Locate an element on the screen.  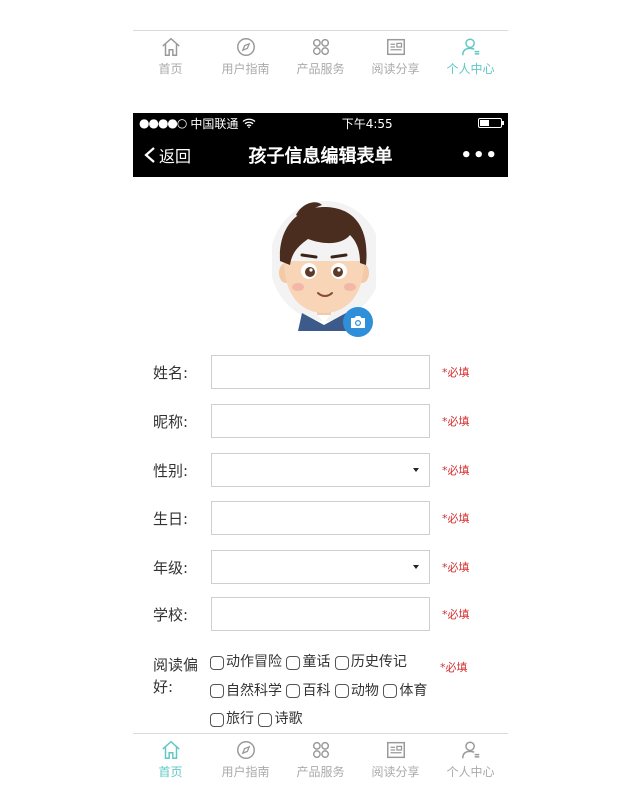
preferences-options: 动作冒险 童话 历史传记 自然科学 百科 动物 体育 旅行 诗歌 is located at coordinates (322, 693).